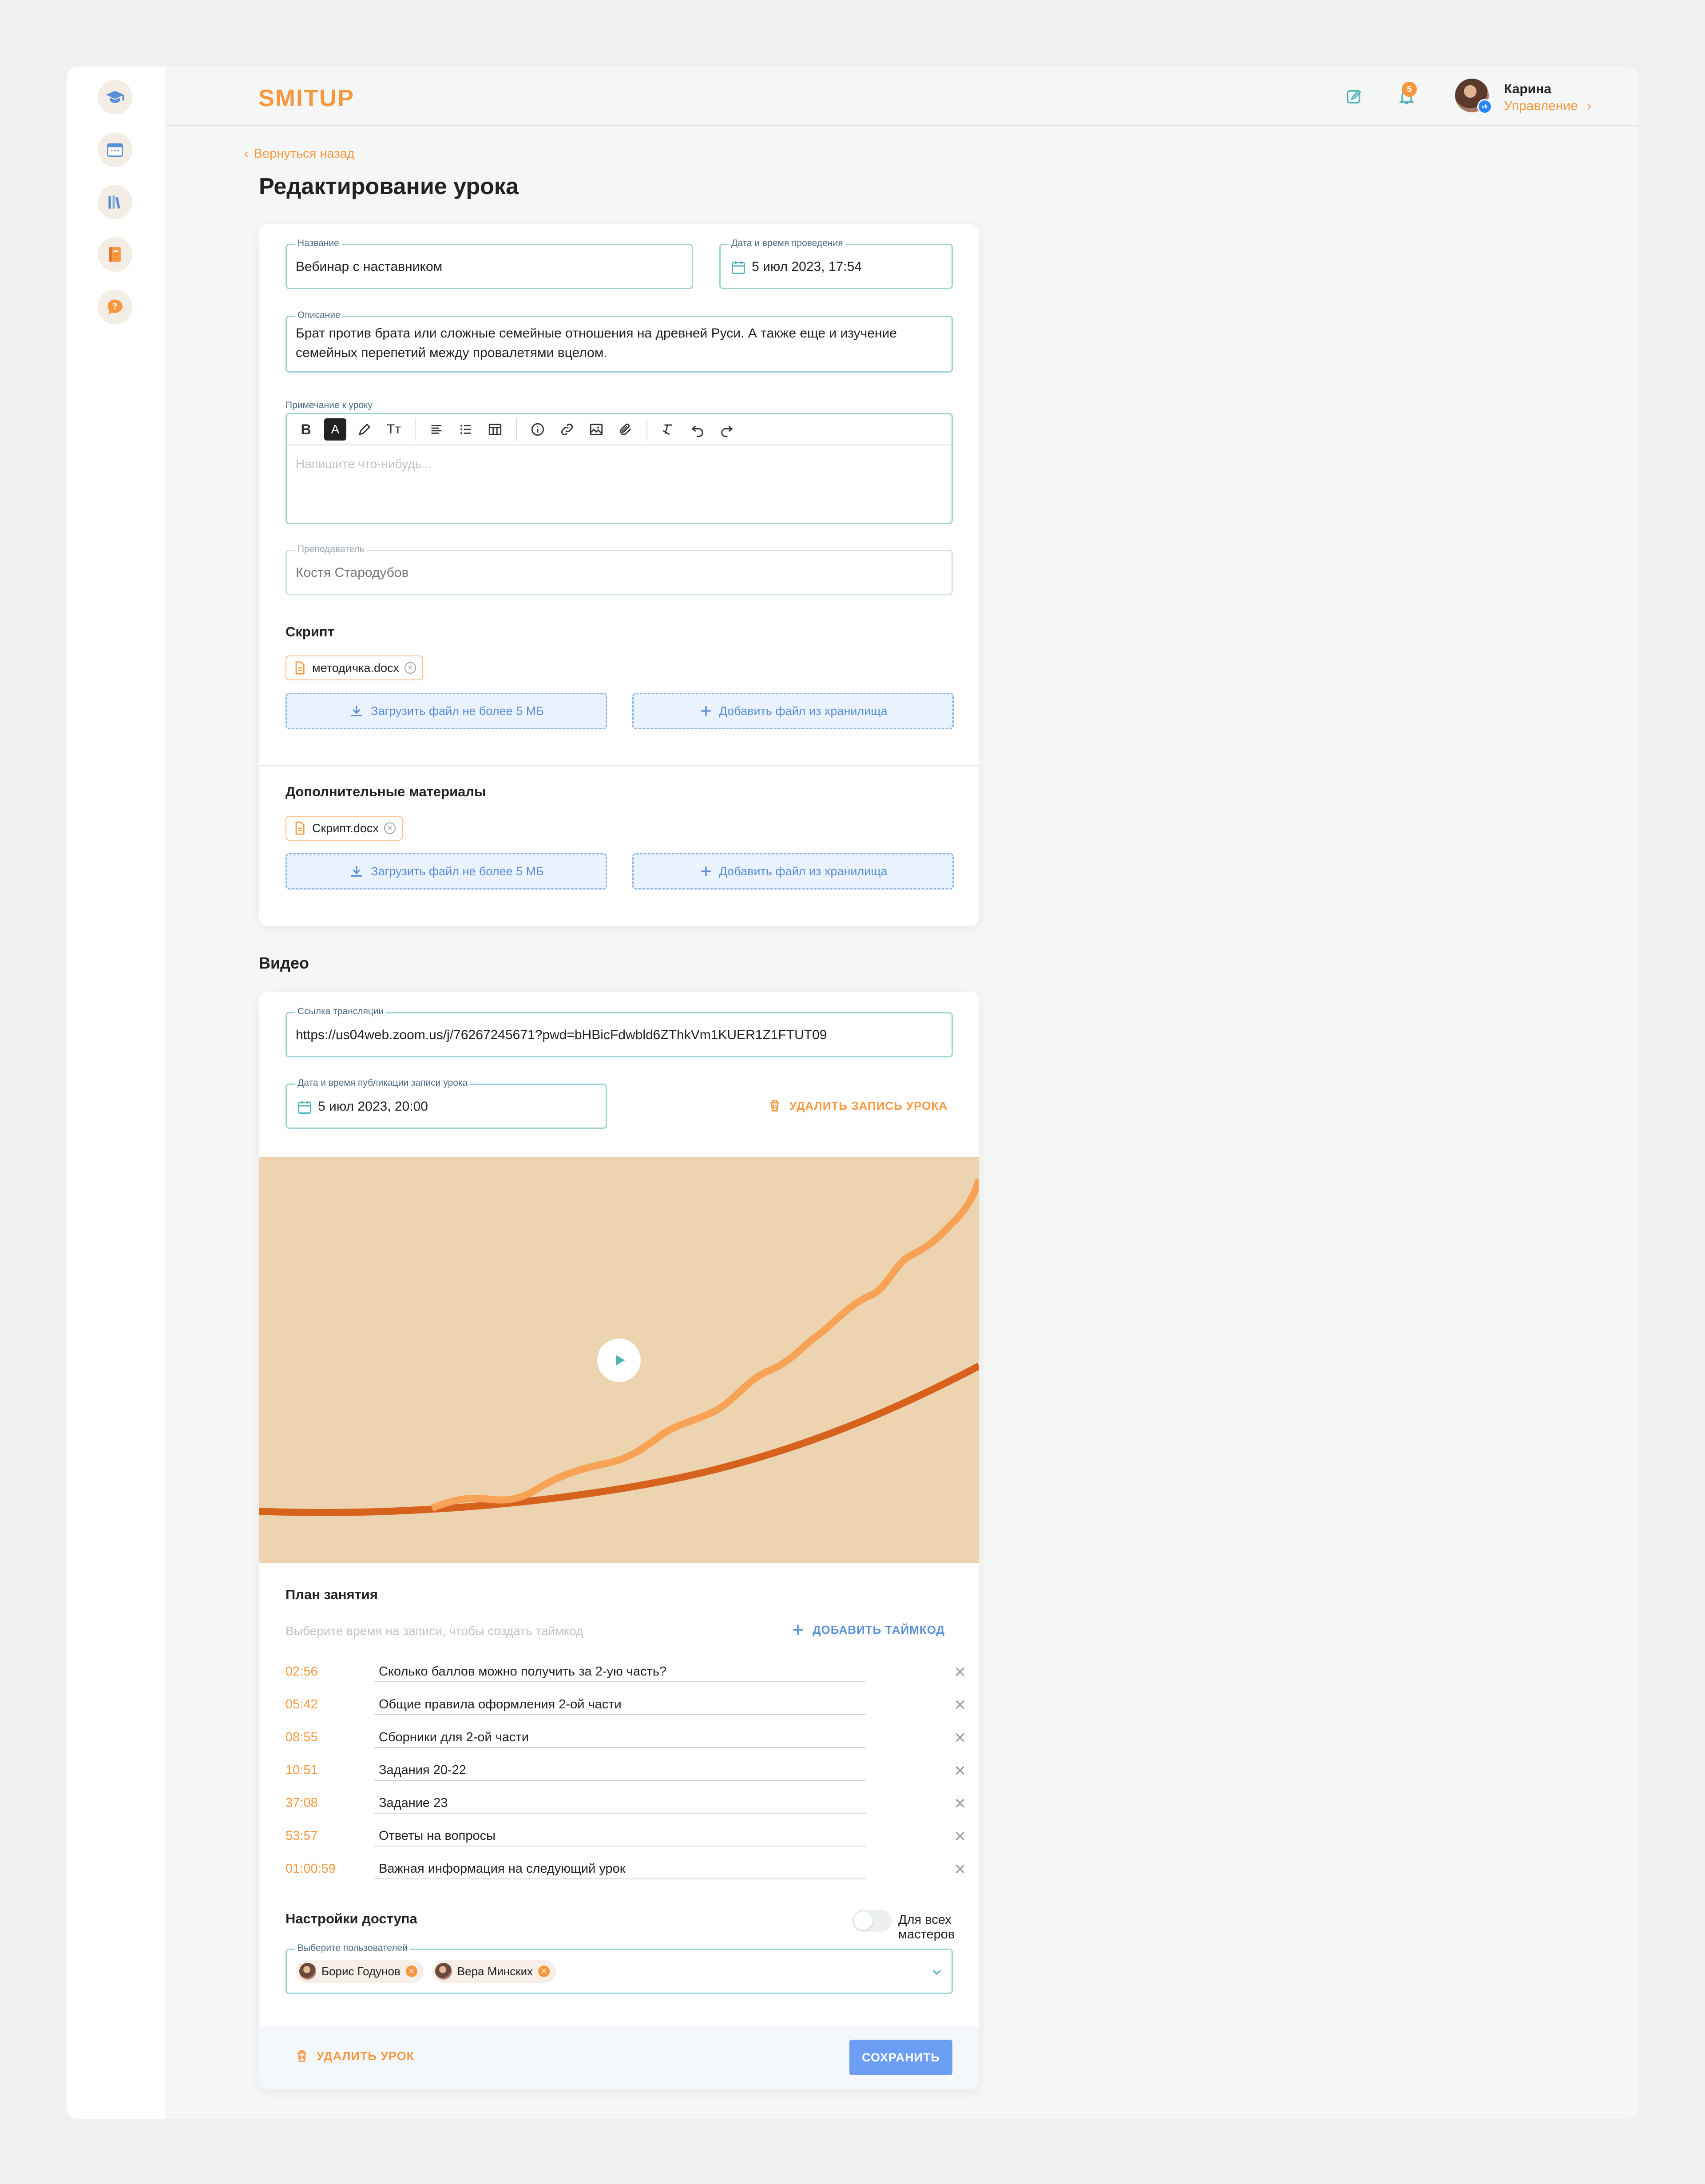 This screenshot has width=1705, height=2184. What do you see at coordinates (902, 96) in the screenshot?
I see `top-header: SMITUP 5 vk Карина Управление ›` at bounding box center [902, 96].